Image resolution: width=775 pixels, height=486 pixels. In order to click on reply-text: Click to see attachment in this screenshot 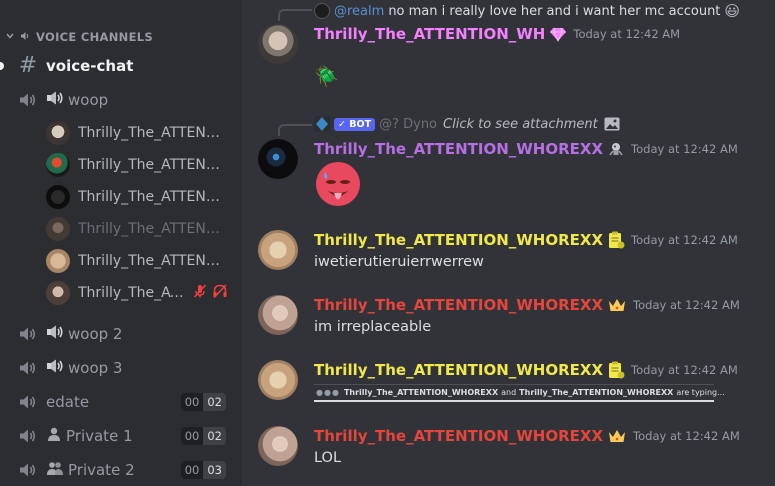, I will do `click(520, 124)`.